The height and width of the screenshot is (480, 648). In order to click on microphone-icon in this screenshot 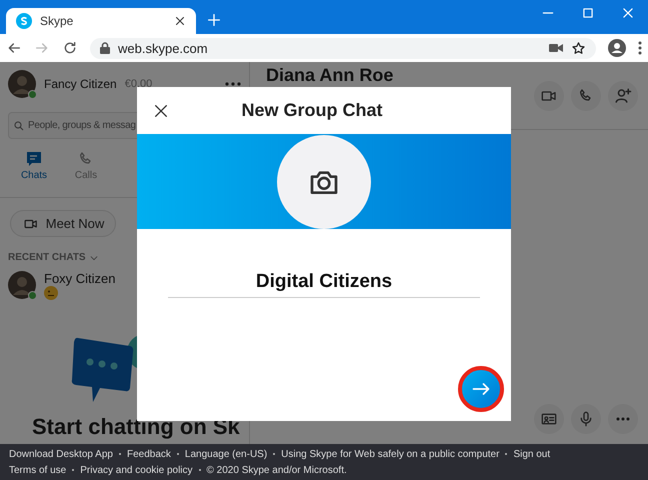, I will do `click(586, 419)`.